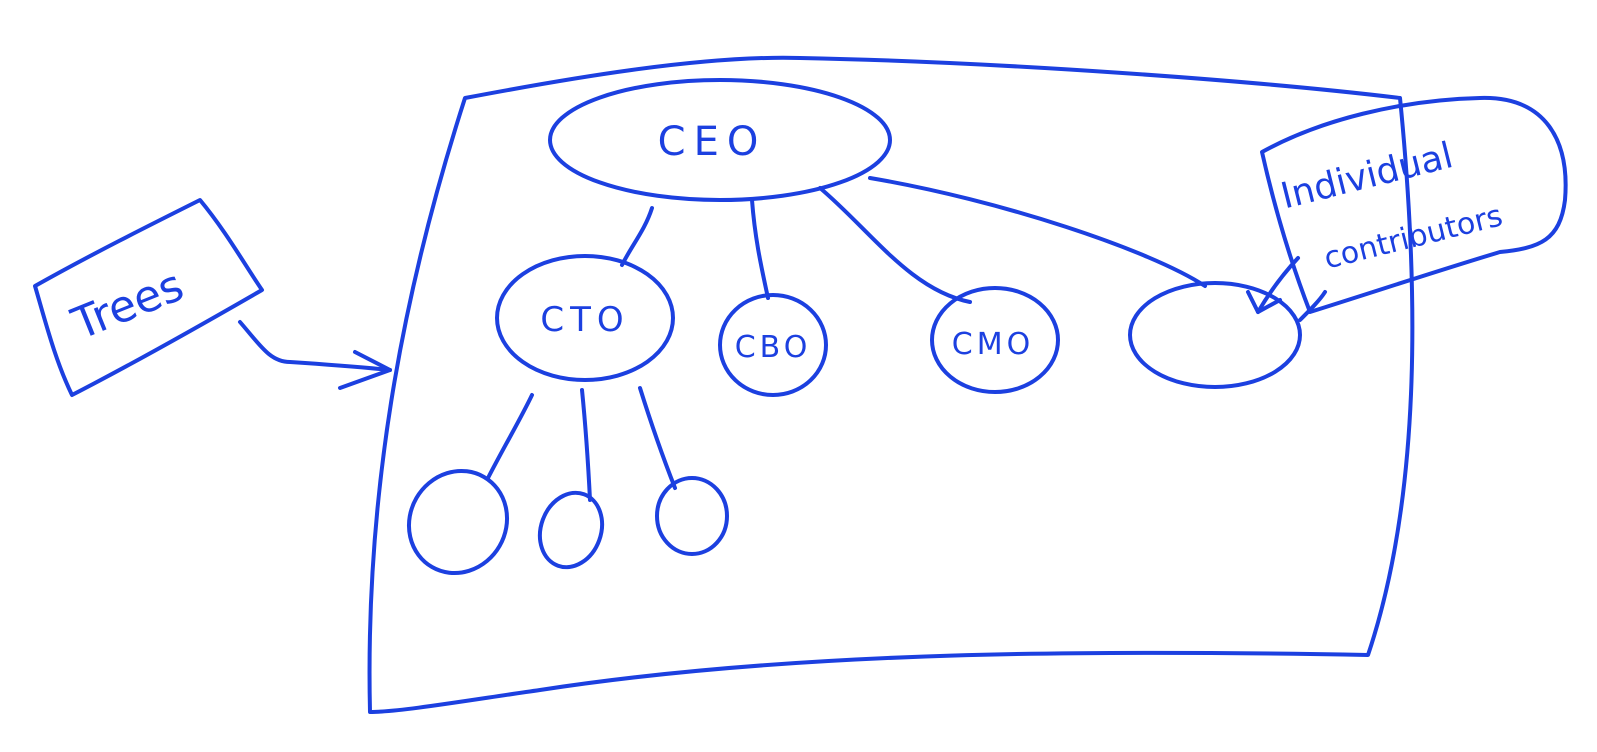  I want to click on cmo-label: CMO, so click(993, 344).